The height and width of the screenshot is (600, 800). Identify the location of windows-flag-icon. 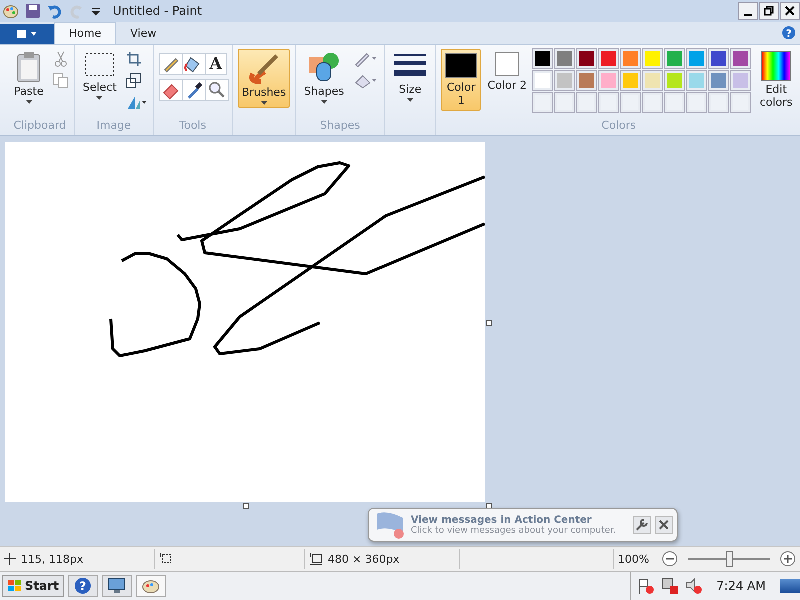
(15, 586).